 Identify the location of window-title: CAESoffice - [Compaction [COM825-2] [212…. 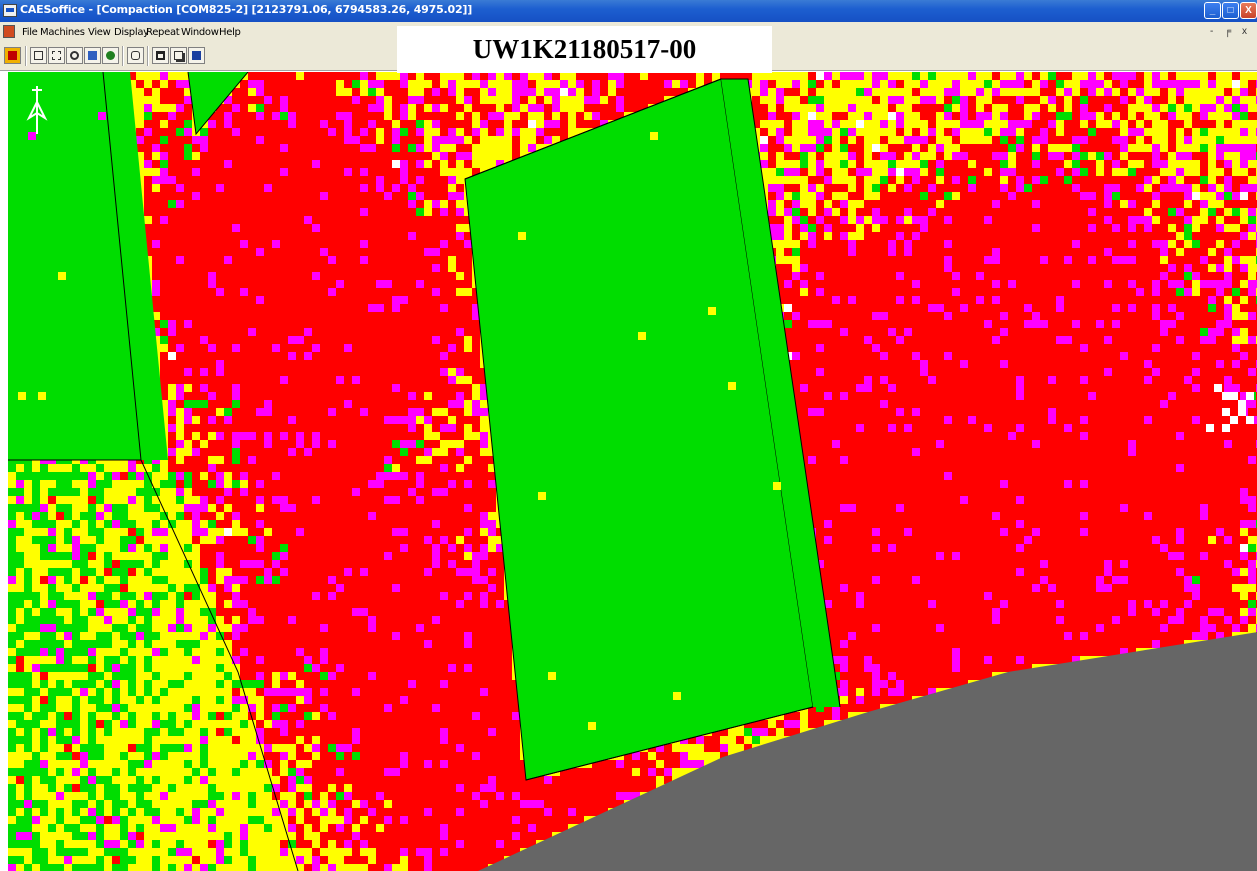
(246, 9).